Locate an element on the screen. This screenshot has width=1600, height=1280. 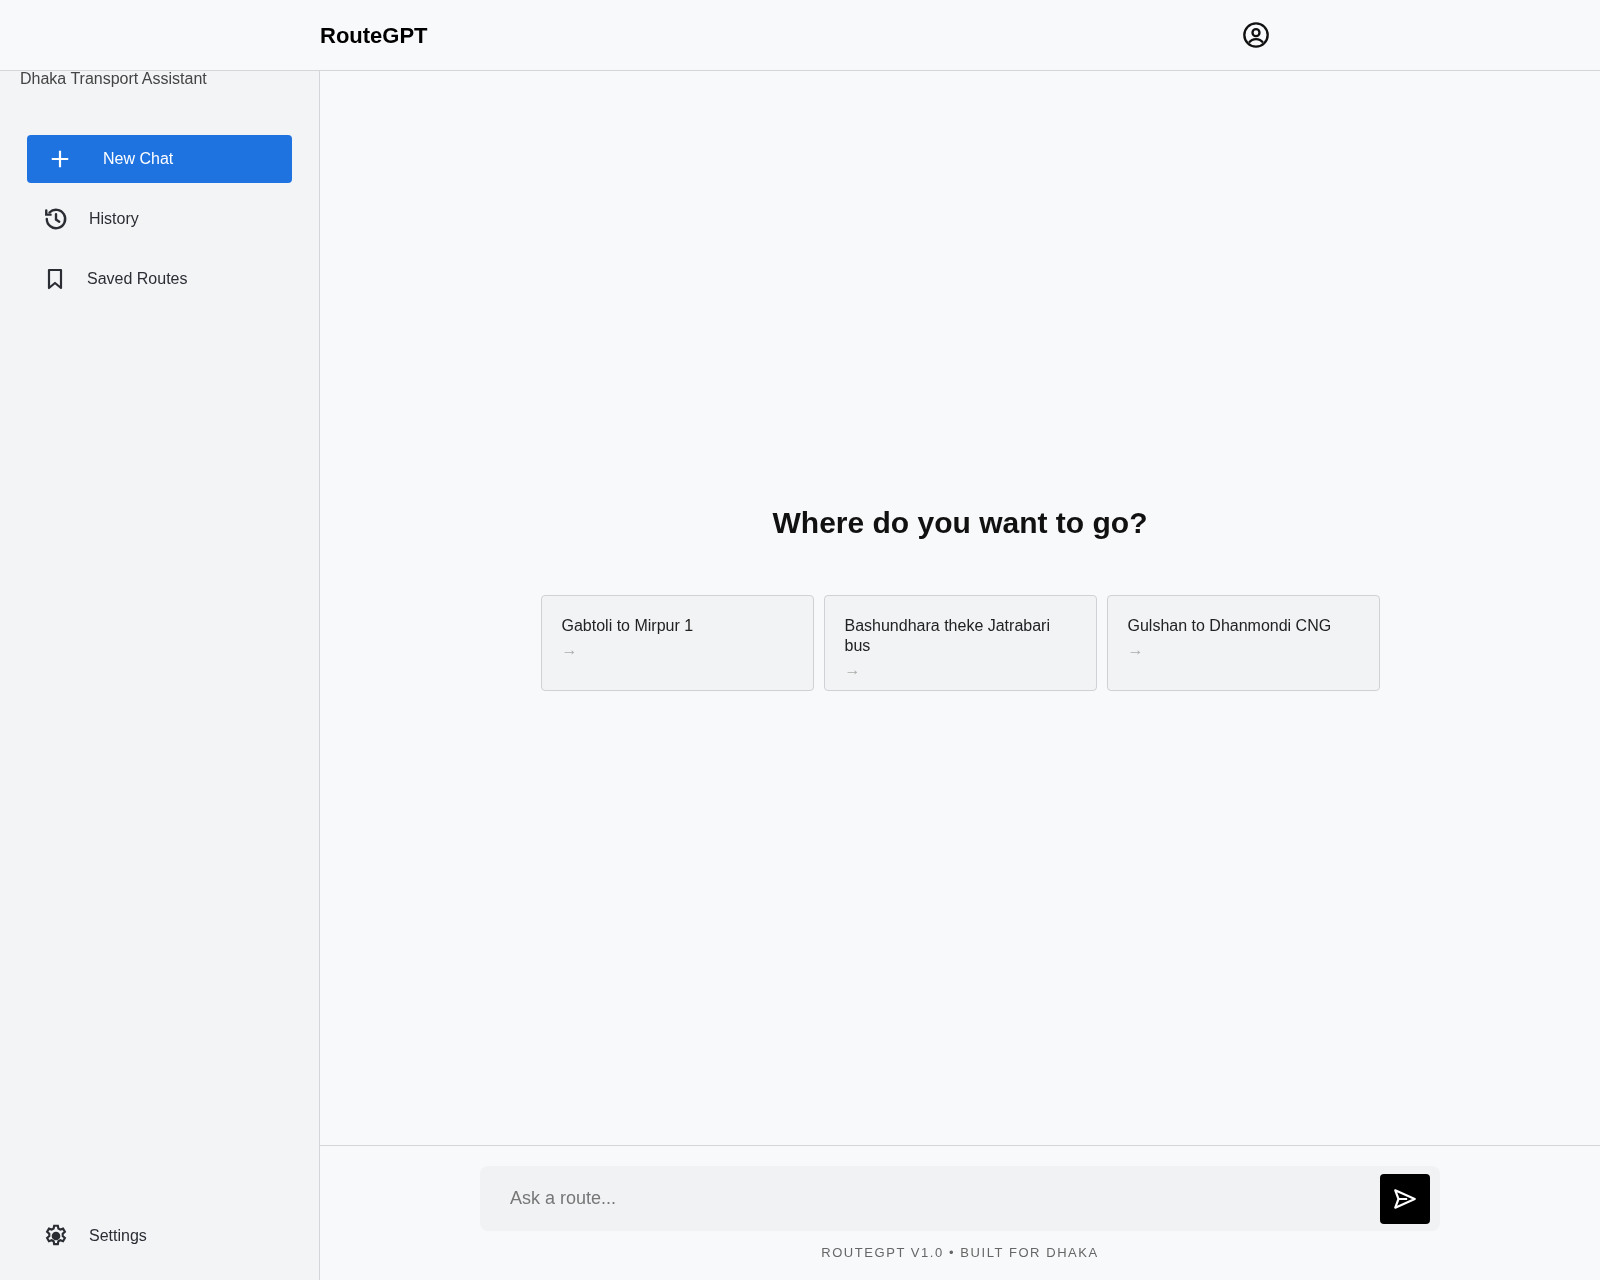
suggestion-text: Bashundhara theke Jatrabari bus is located at coordinates (947, 635).